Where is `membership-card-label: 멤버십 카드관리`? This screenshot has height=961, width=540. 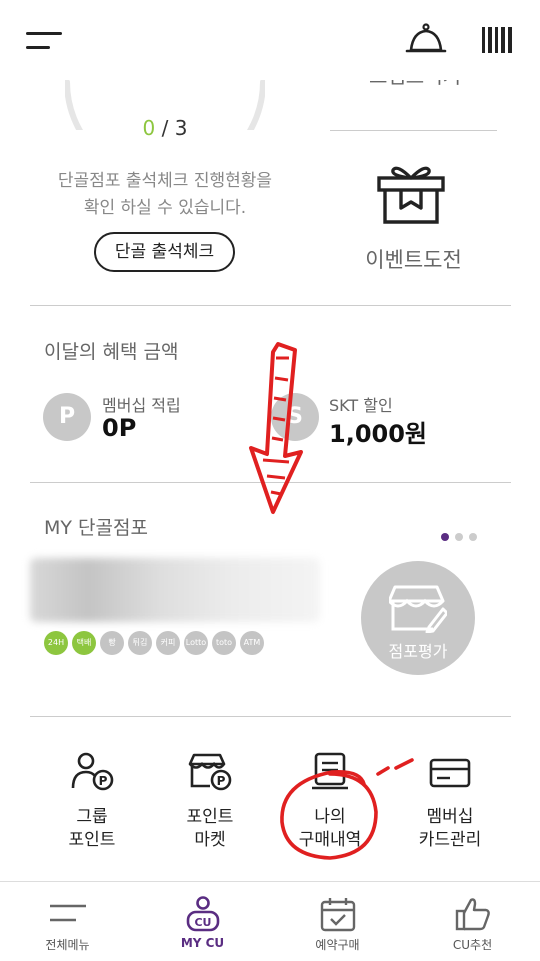
membership-card-label: 멤버십 카드관리 is located at coordinates (450, 828).